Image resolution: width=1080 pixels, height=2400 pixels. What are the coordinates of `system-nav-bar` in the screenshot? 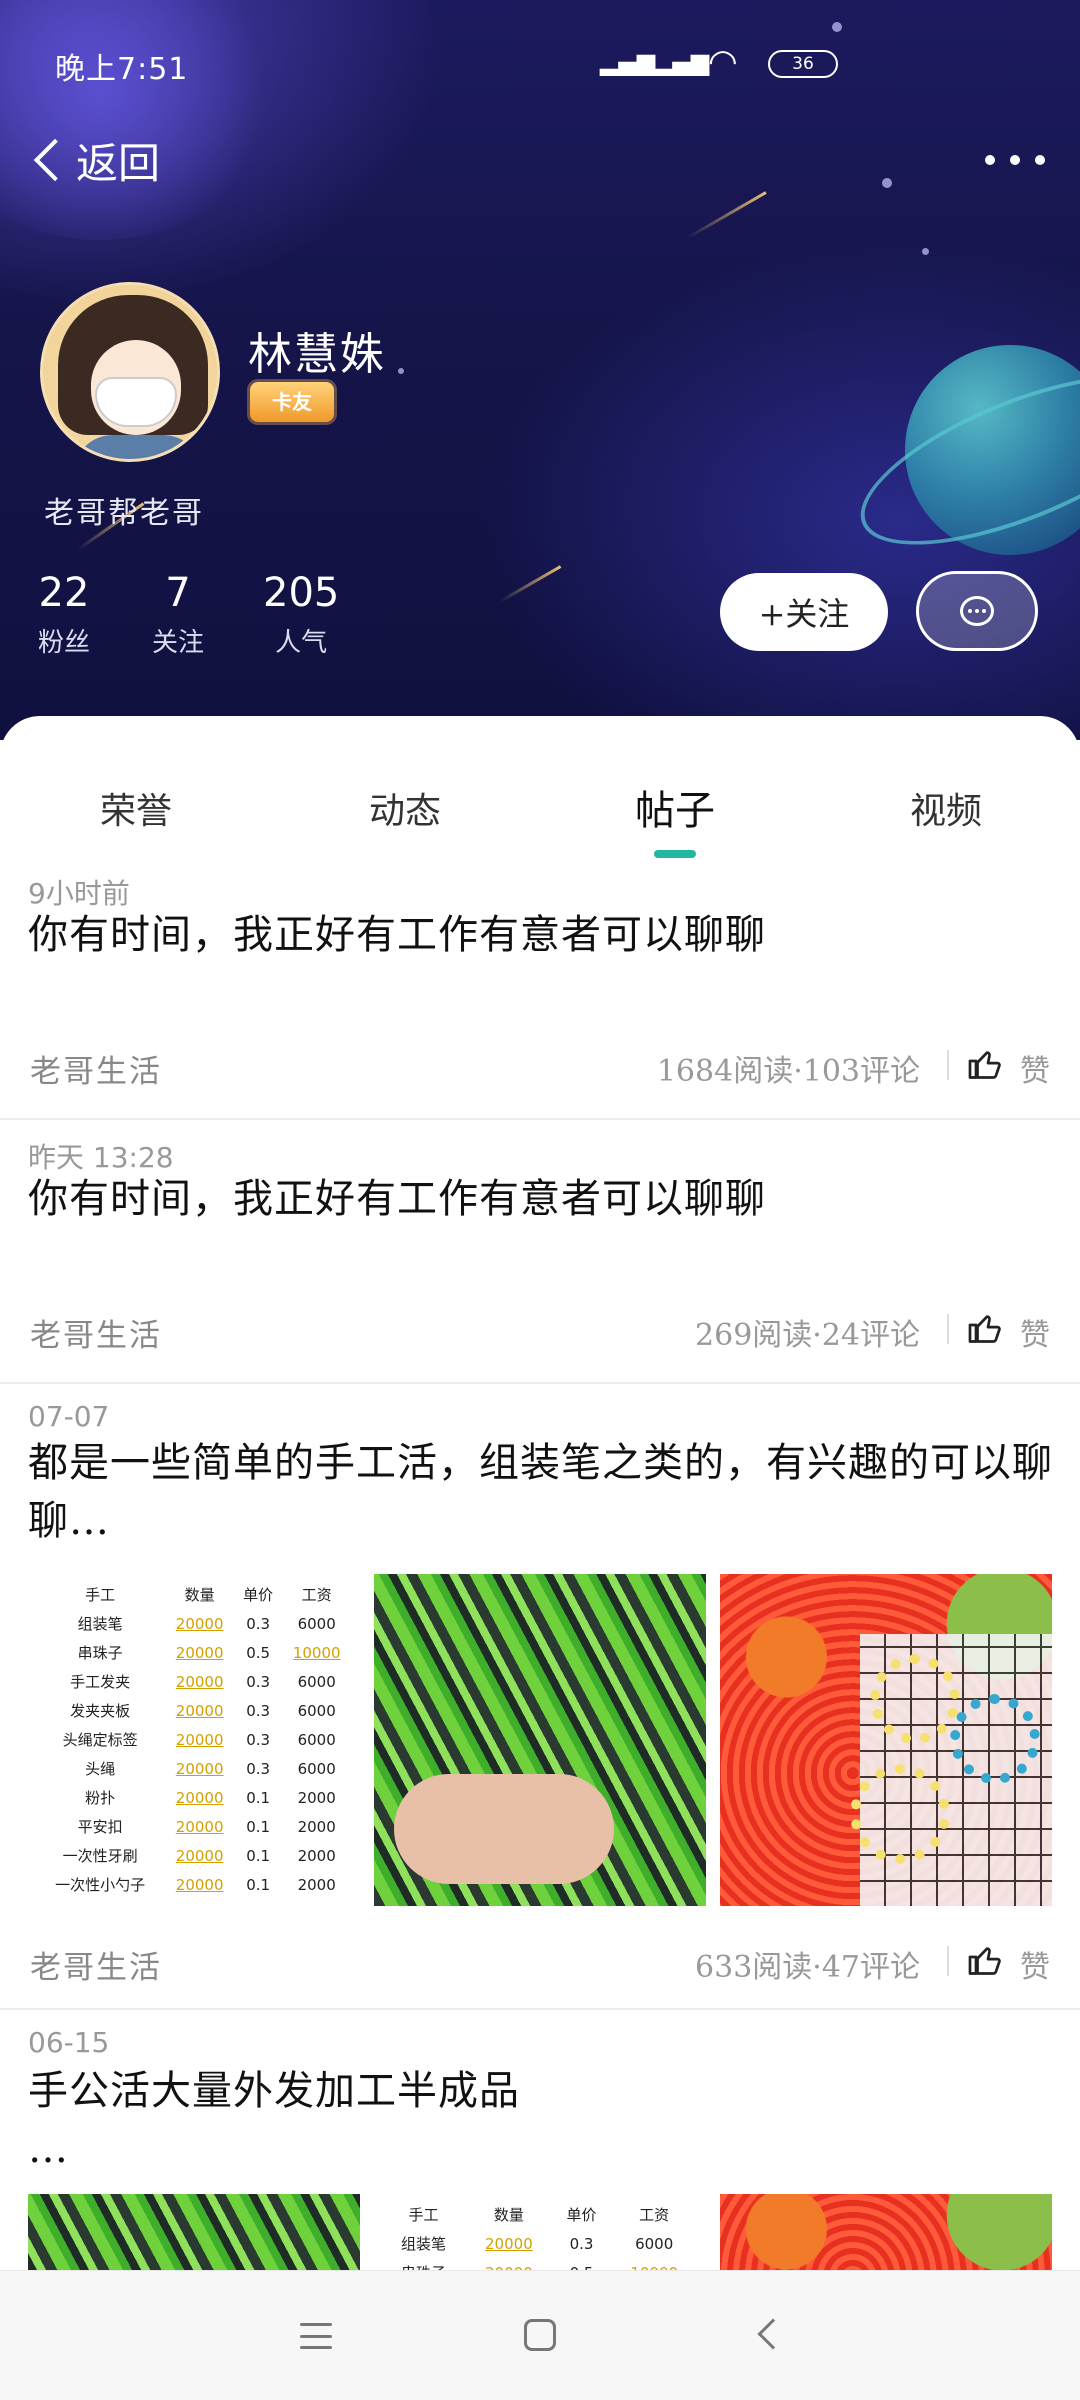 It's located at (540, 2335).